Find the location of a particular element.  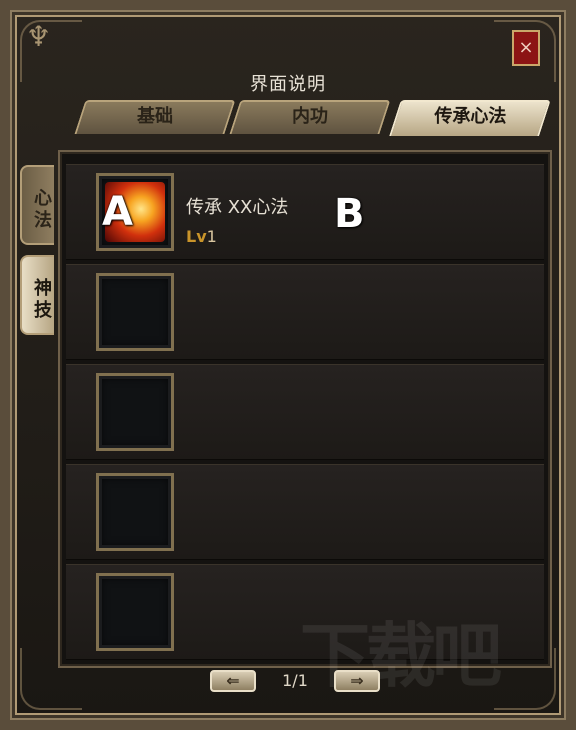

ornament-icon: ♆ is located at coordinates (39, 36).